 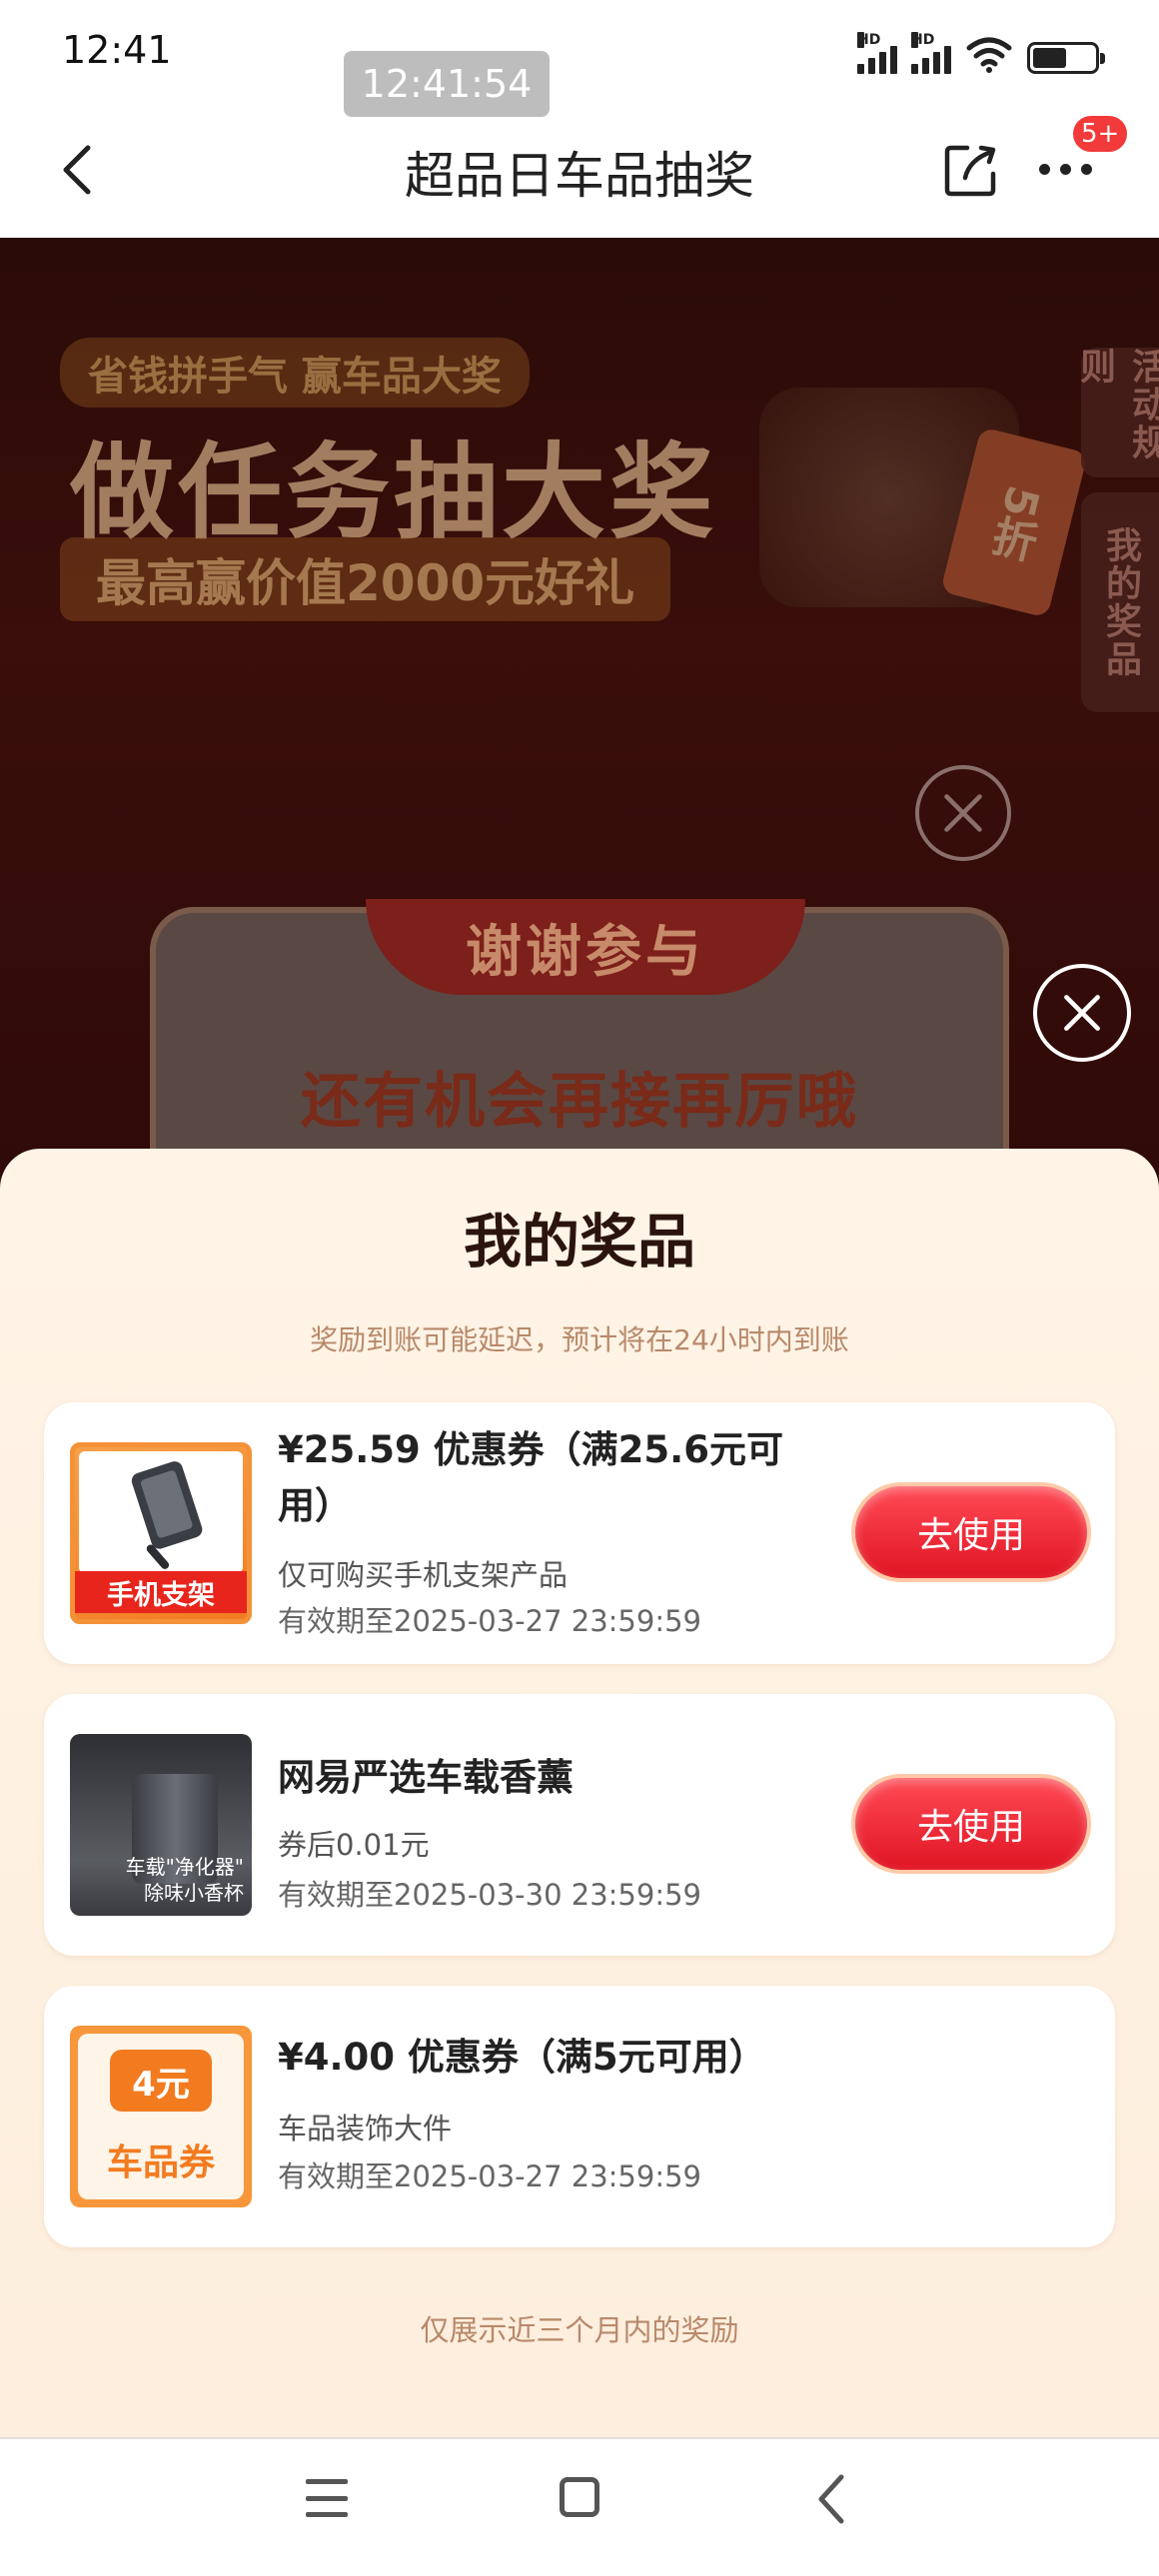 What do you see at coordinates (1116, 413) in the screenshot?
I see `side-tab-rules: 活动规则` at bounding box center [1116, 413].